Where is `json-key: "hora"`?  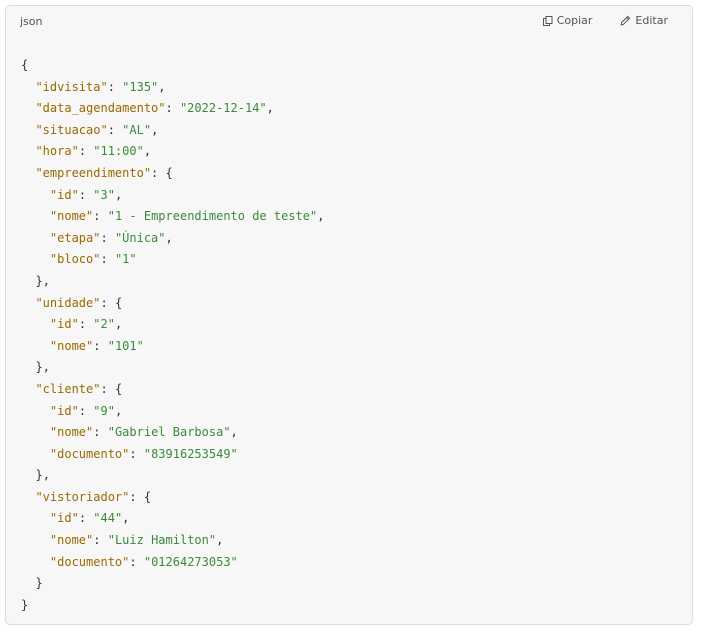
json-key: "hora" is located at coordinates (57, 151).